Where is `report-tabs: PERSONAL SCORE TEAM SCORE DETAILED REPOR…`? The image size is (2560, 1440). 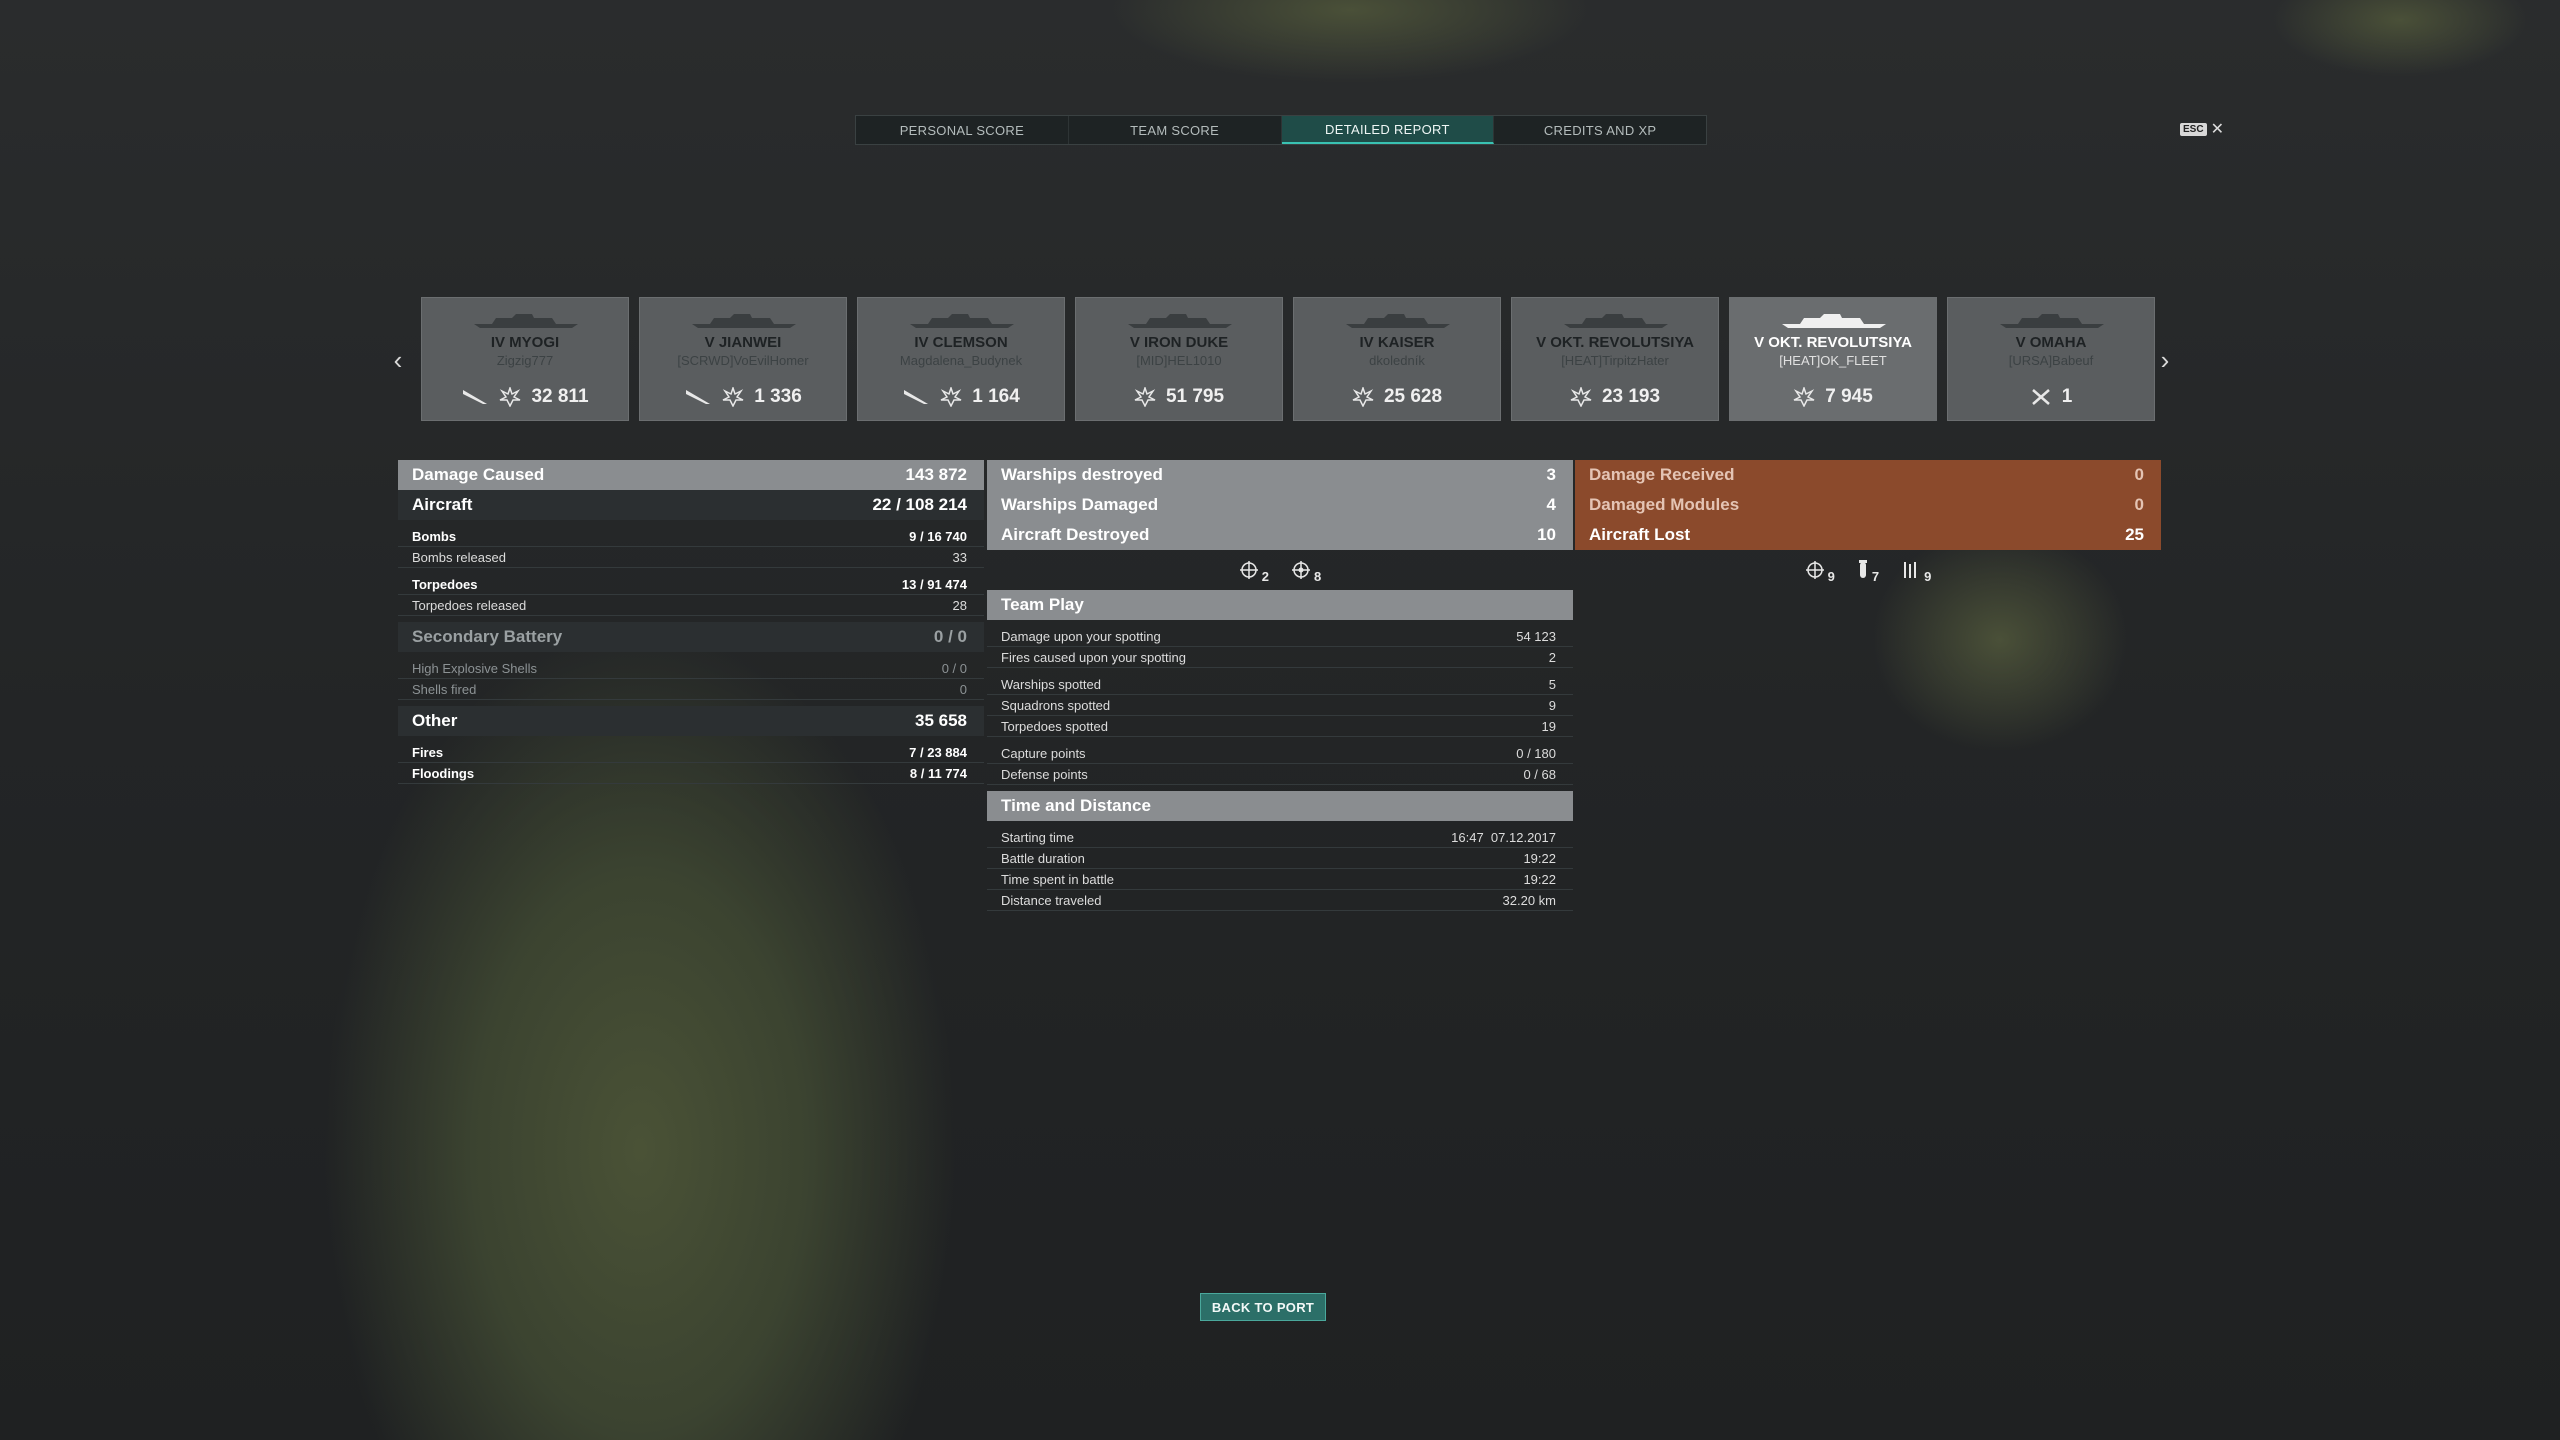 report-tabs: PERSONAL SCORE TEAM SCORE DETAILED REPOR… is located at coordinates (1281, 130).